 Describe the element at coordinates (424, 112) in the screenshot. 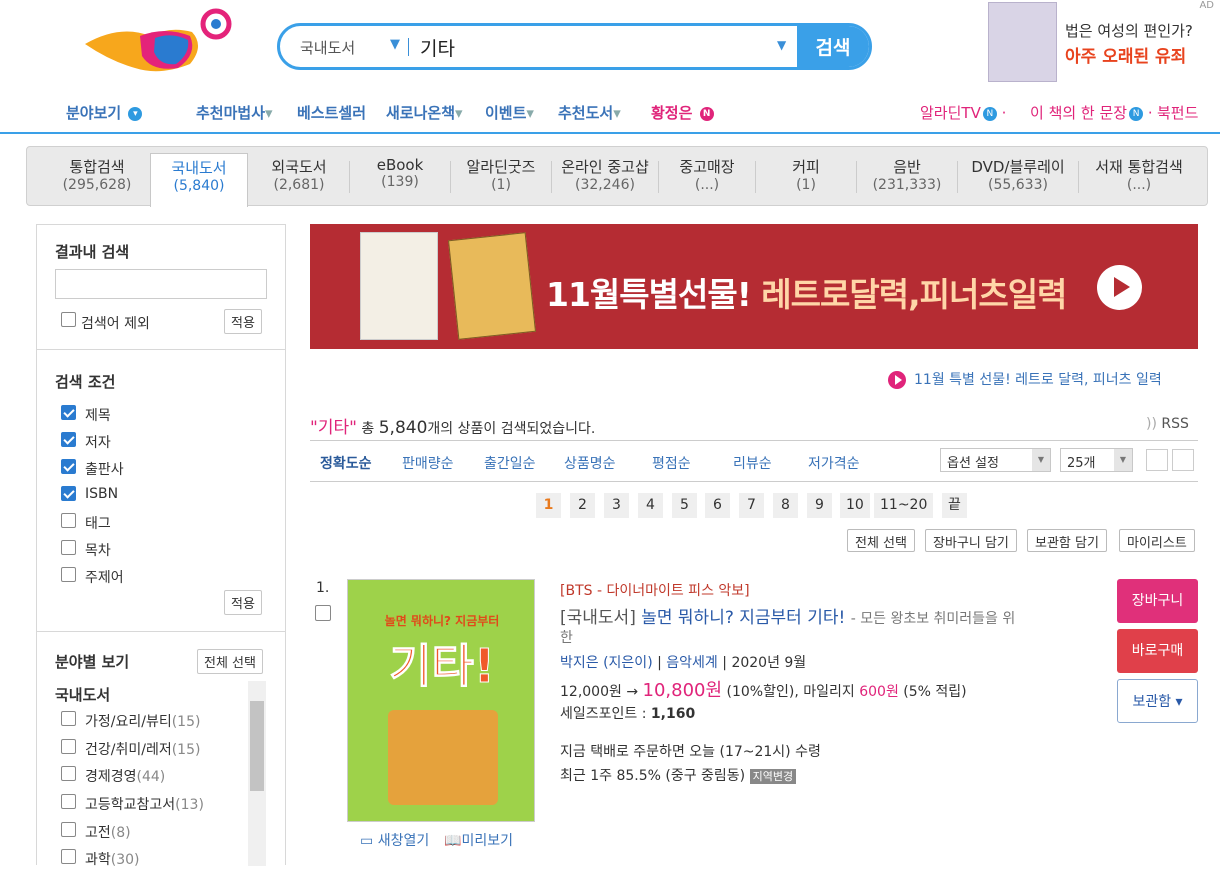

I see `nav-new-books: 새로나온책▾` at that location.